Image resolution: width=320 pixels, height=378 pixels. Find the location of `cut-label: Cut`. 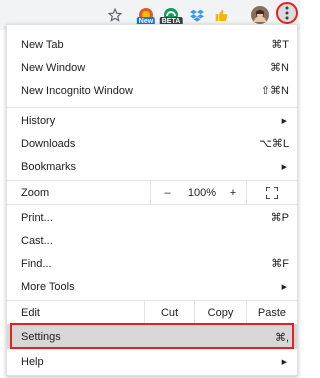

cut-label: Cut is located at coordinates (169, 312).